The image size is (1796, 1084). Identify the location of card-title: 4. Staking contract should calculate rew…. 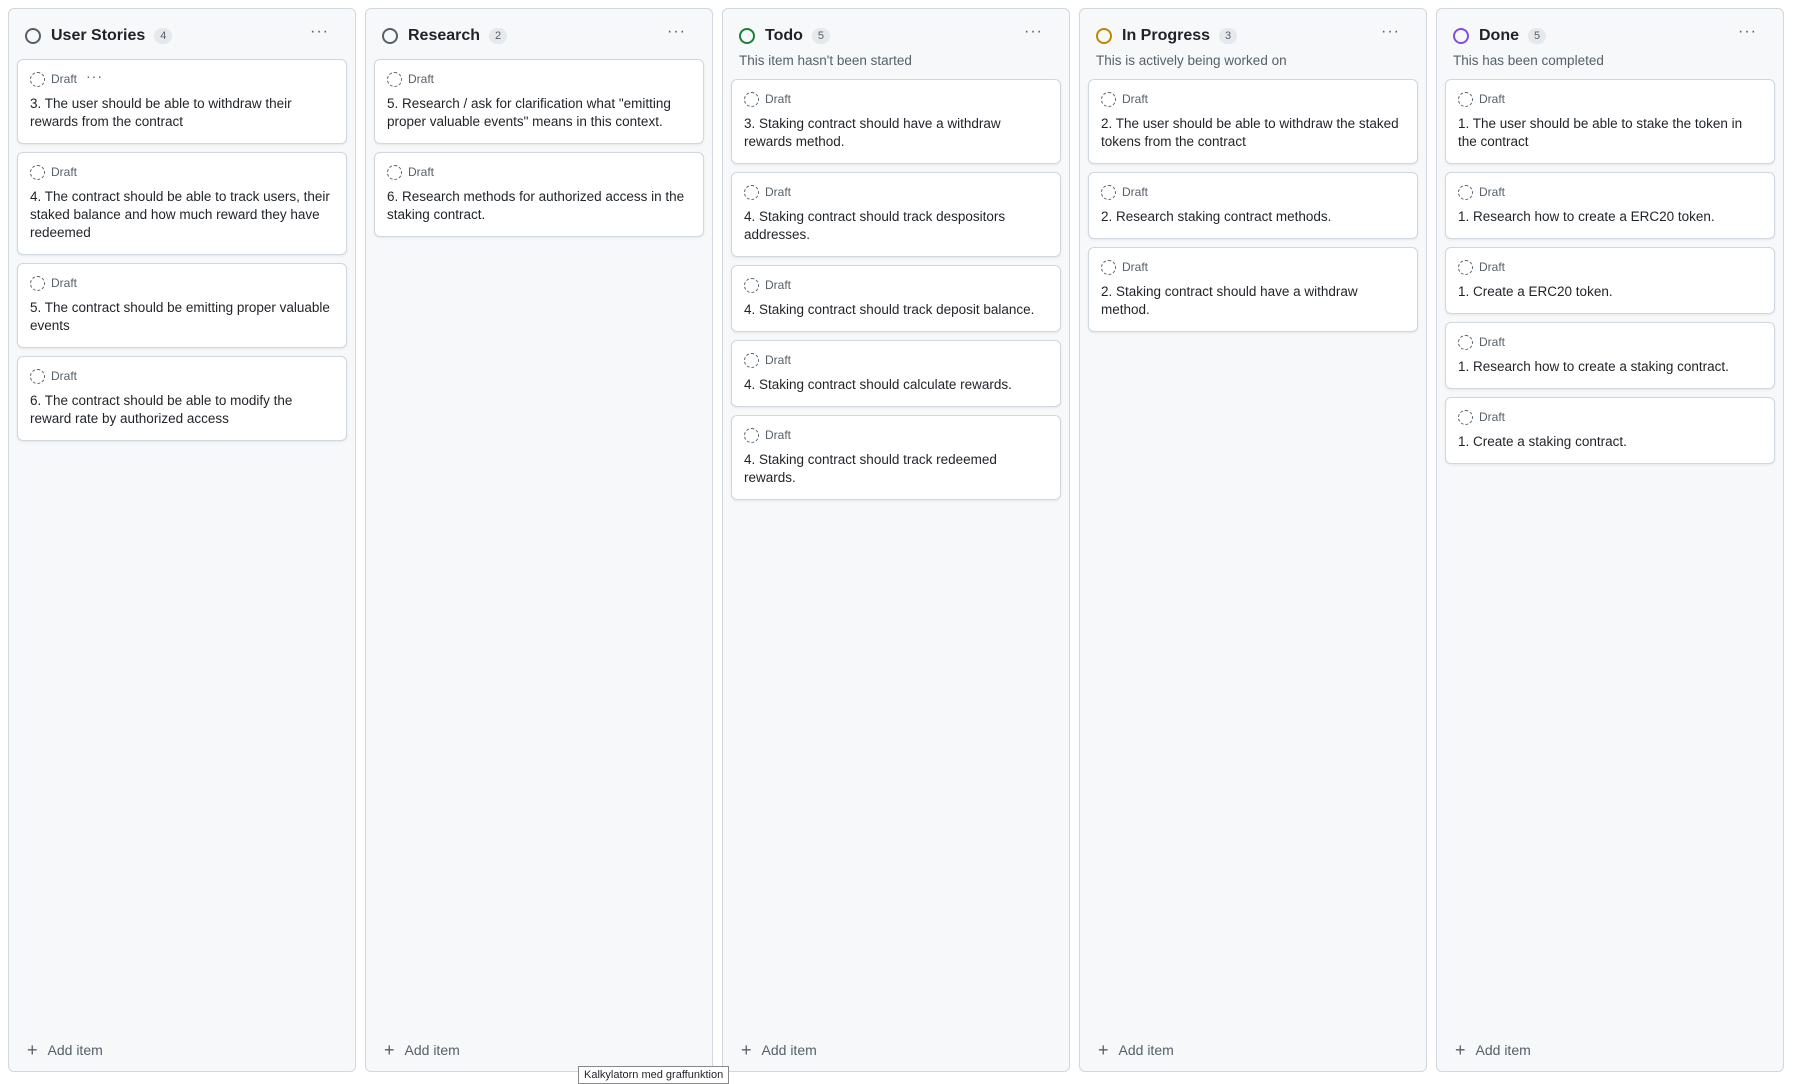
(878, 384).